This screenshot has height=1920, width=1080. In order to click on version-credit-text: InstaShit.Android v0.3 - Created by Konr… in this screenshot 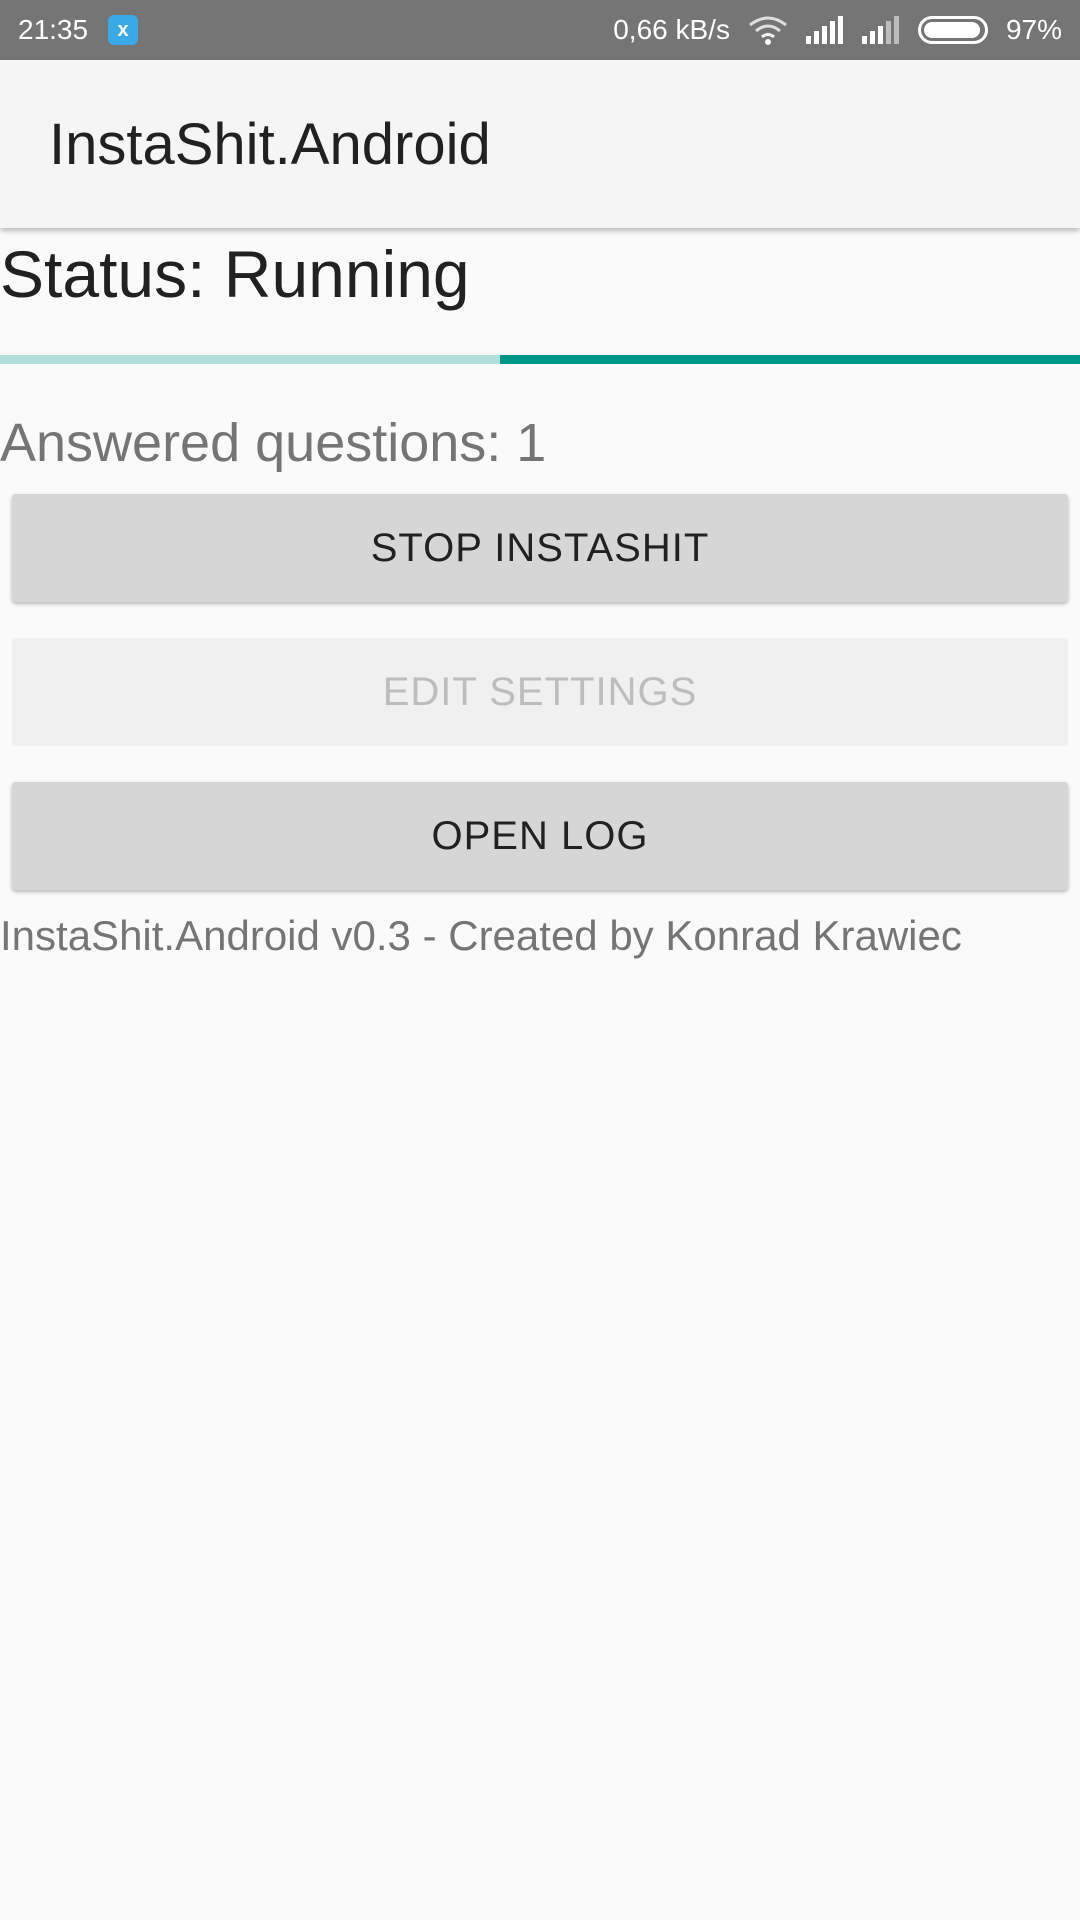, I will do `click(481, 935)`.